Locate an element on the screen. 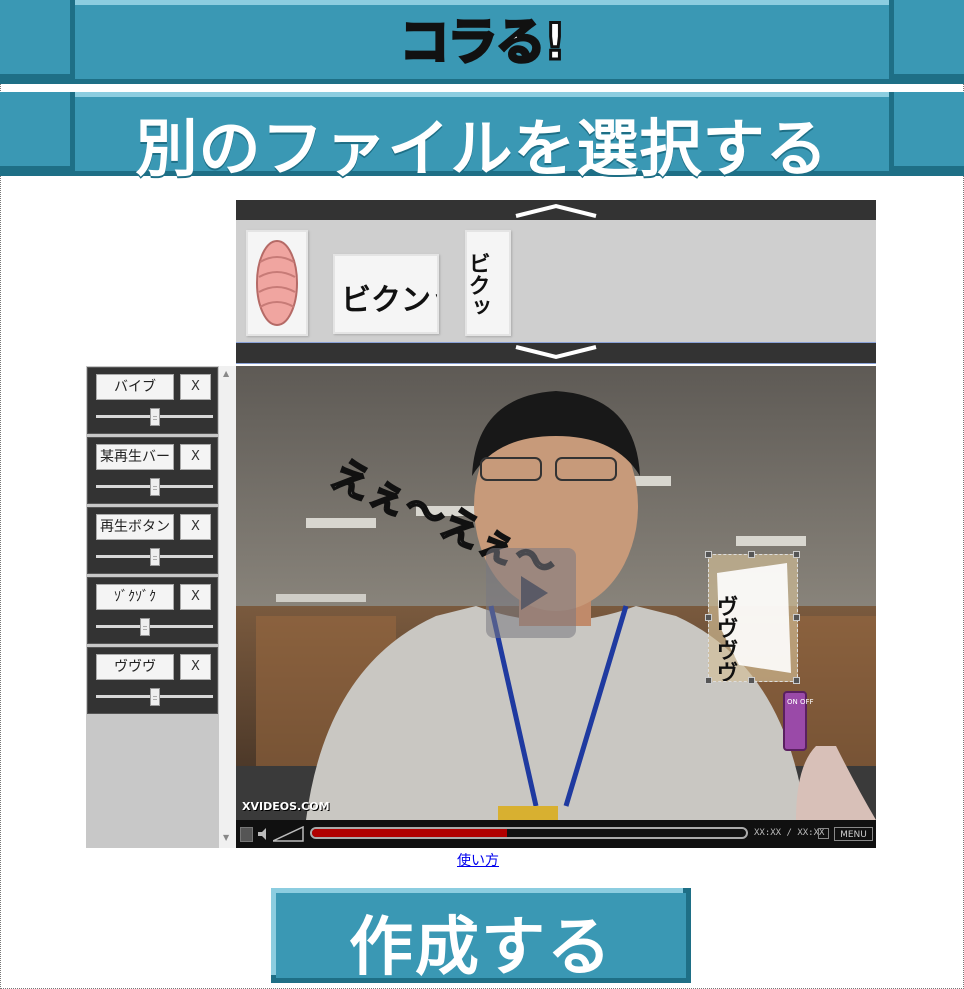 Image resolution: width=964 pixels, height=989 pixels. biku-sticker: ビクッ is located at coordinates (478, 285).